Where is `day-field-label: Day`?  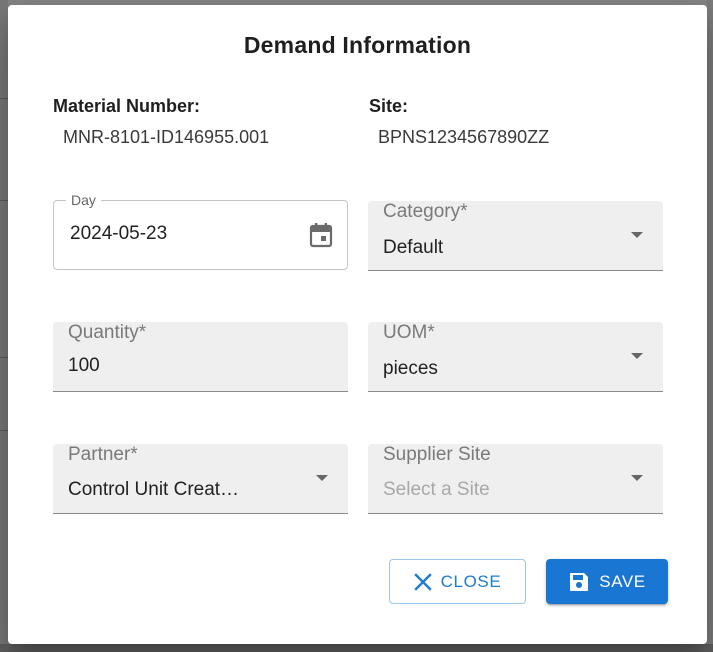
day-field-label: Day is located at coordinates (83, 200).